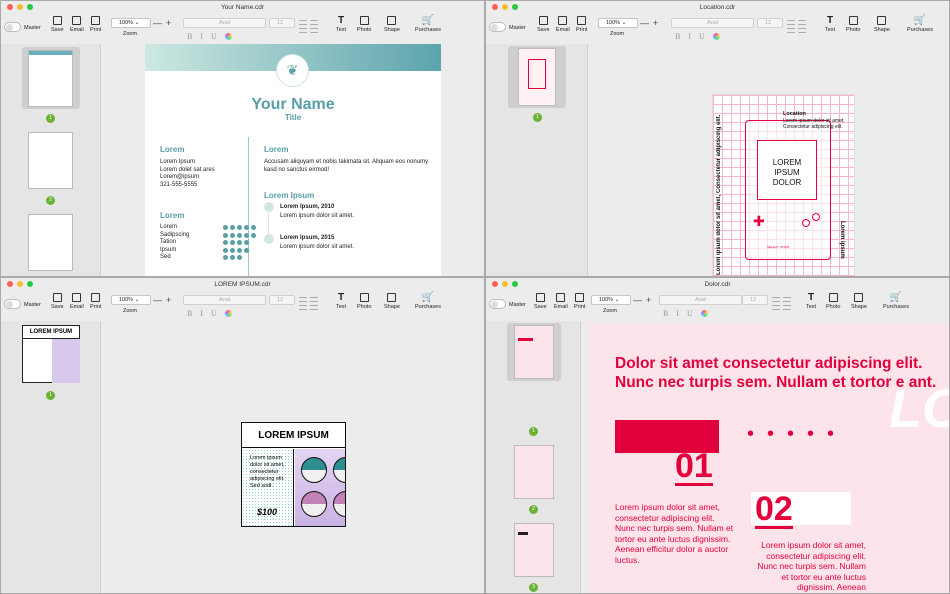 The width and height of the screenshot is (950, 594). Describe the element at coordinates (717, 284) in the screenshot. I see `title-bar: Dolor.cdr` at that location.